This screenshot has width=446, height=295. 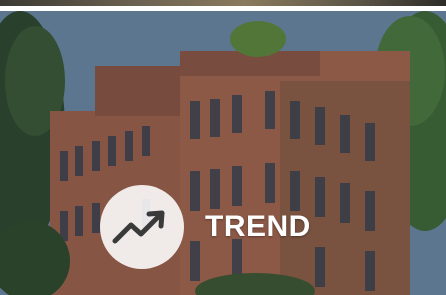 I want to click on trend-badge, so click(x=142, y=227).